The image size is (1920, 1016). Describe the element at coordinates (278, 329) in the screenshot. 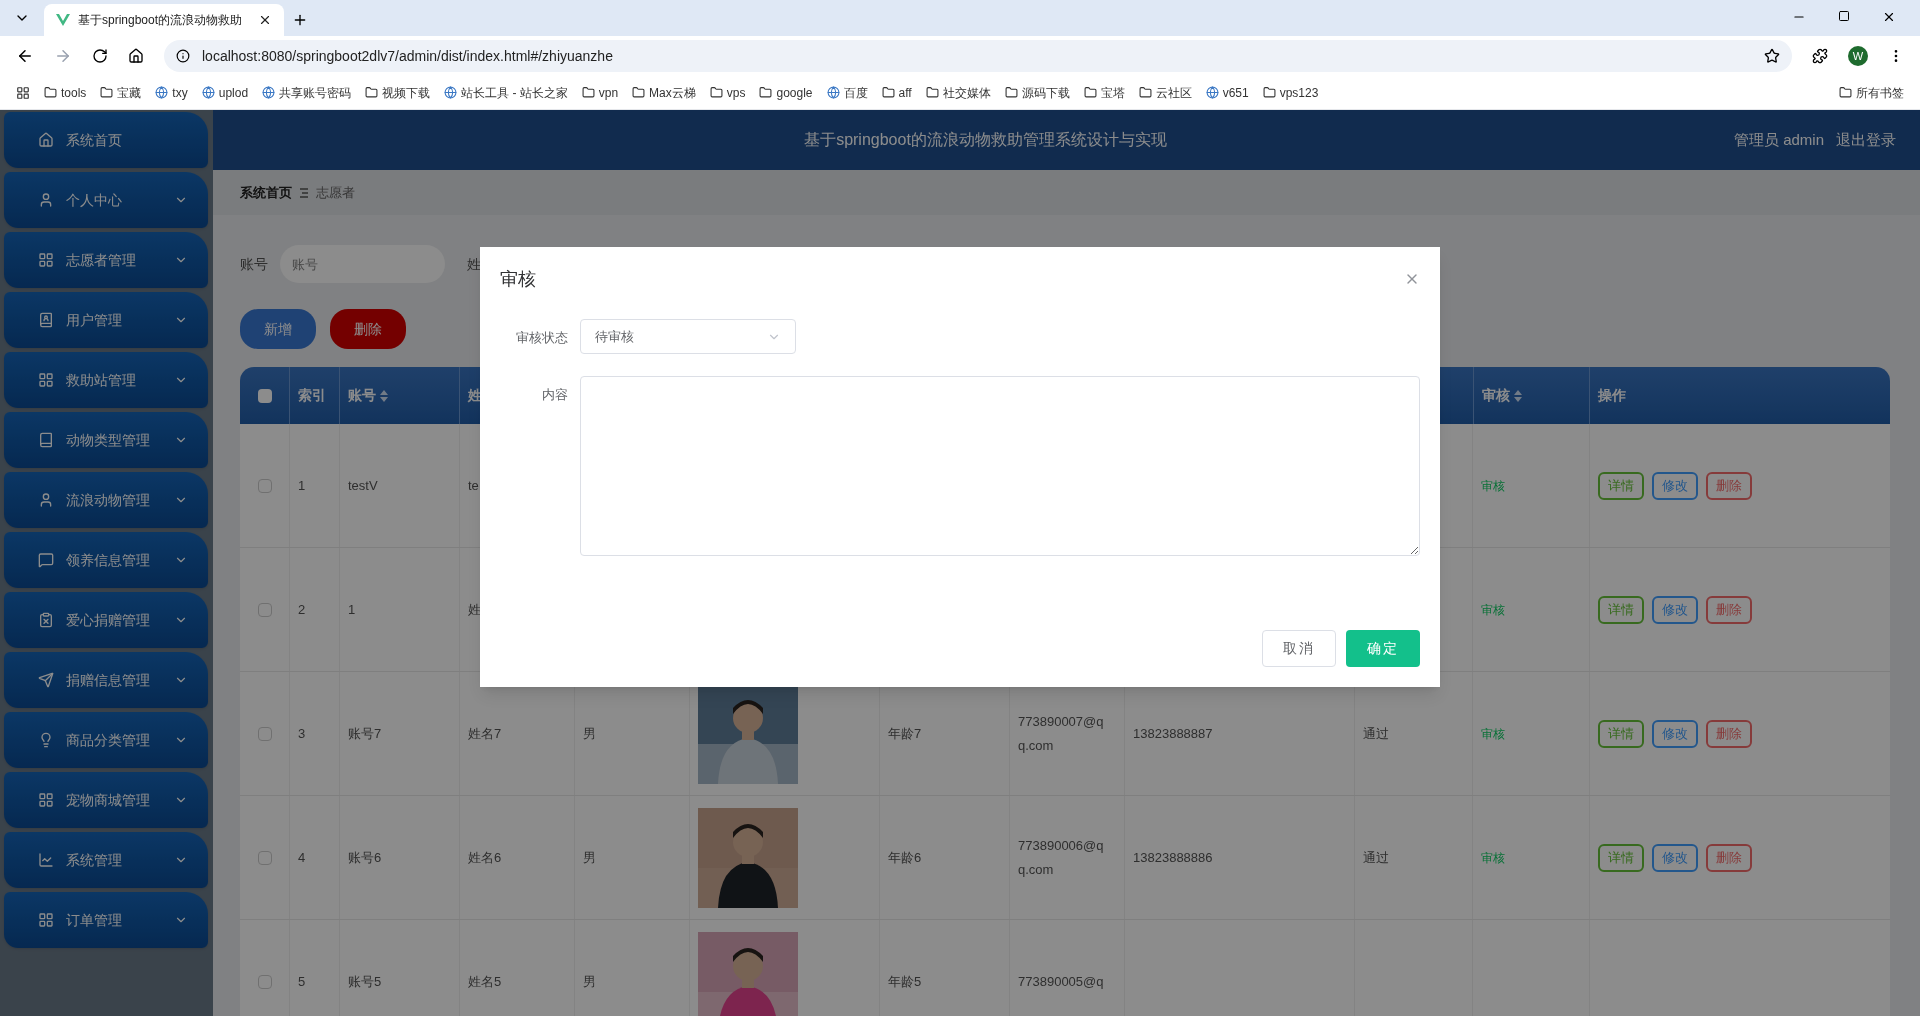

I see `add-button: 新增` at that location.